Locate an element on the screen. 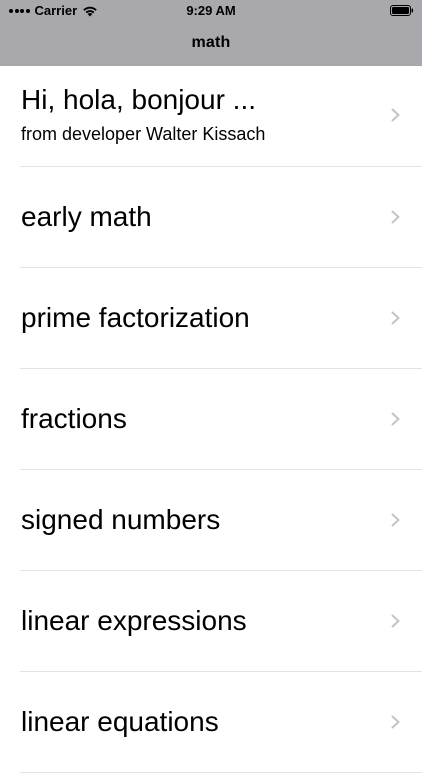  status-bar: Carrier 9:29 AM is located at coordinates (211, 11).